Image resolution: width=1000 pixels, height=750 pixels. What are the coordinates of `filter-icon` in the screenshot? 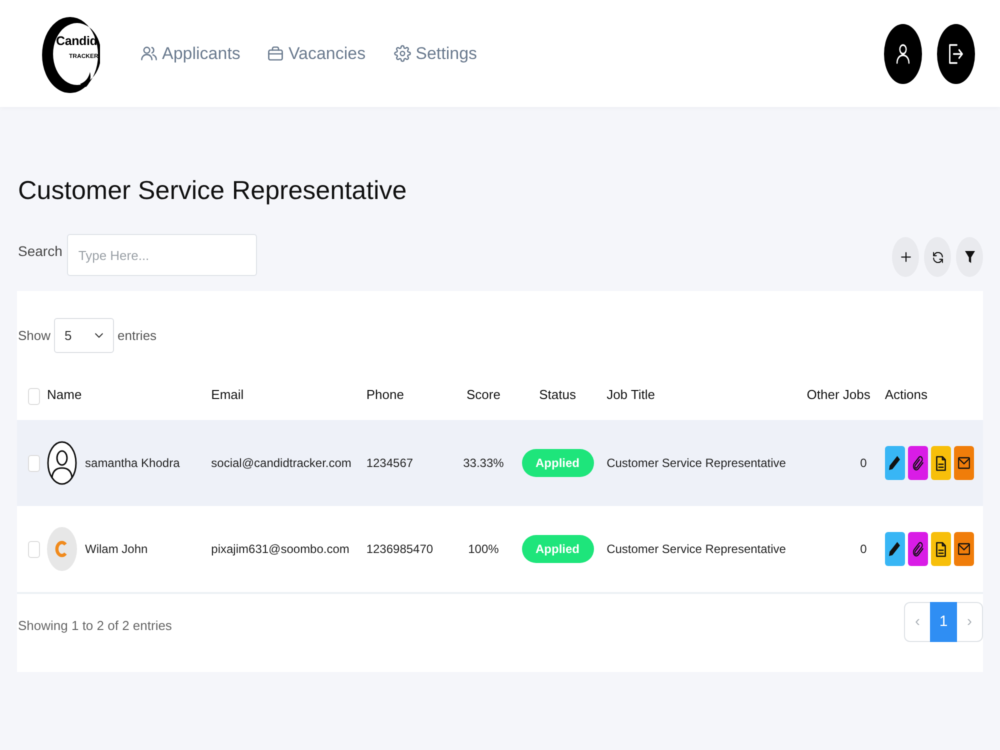 It's located at (969, 257).